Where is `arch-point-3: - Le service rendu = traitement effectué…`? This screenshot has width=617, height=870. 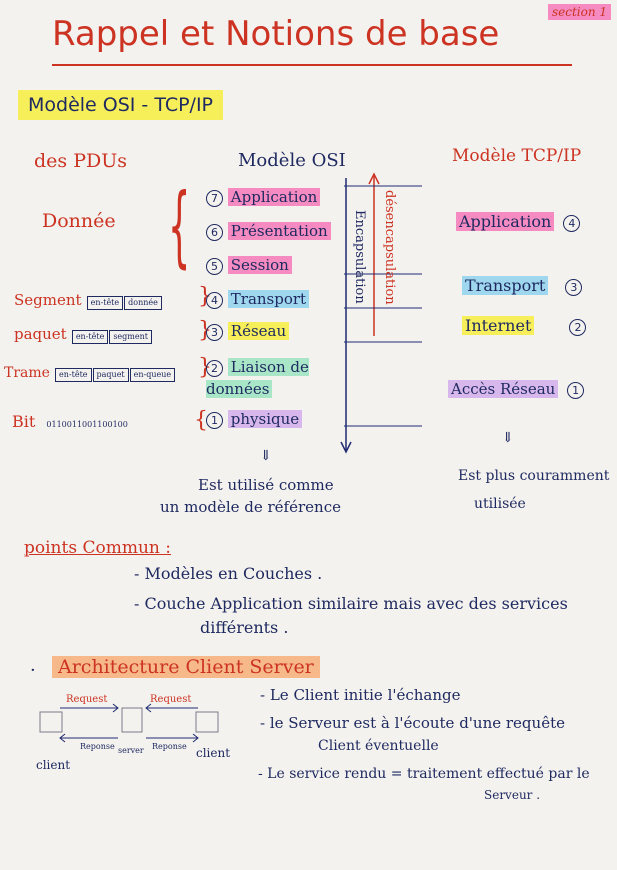
arch-point-3: - Le service rendu = traitement effectué… is located at coordinates (424, 774).